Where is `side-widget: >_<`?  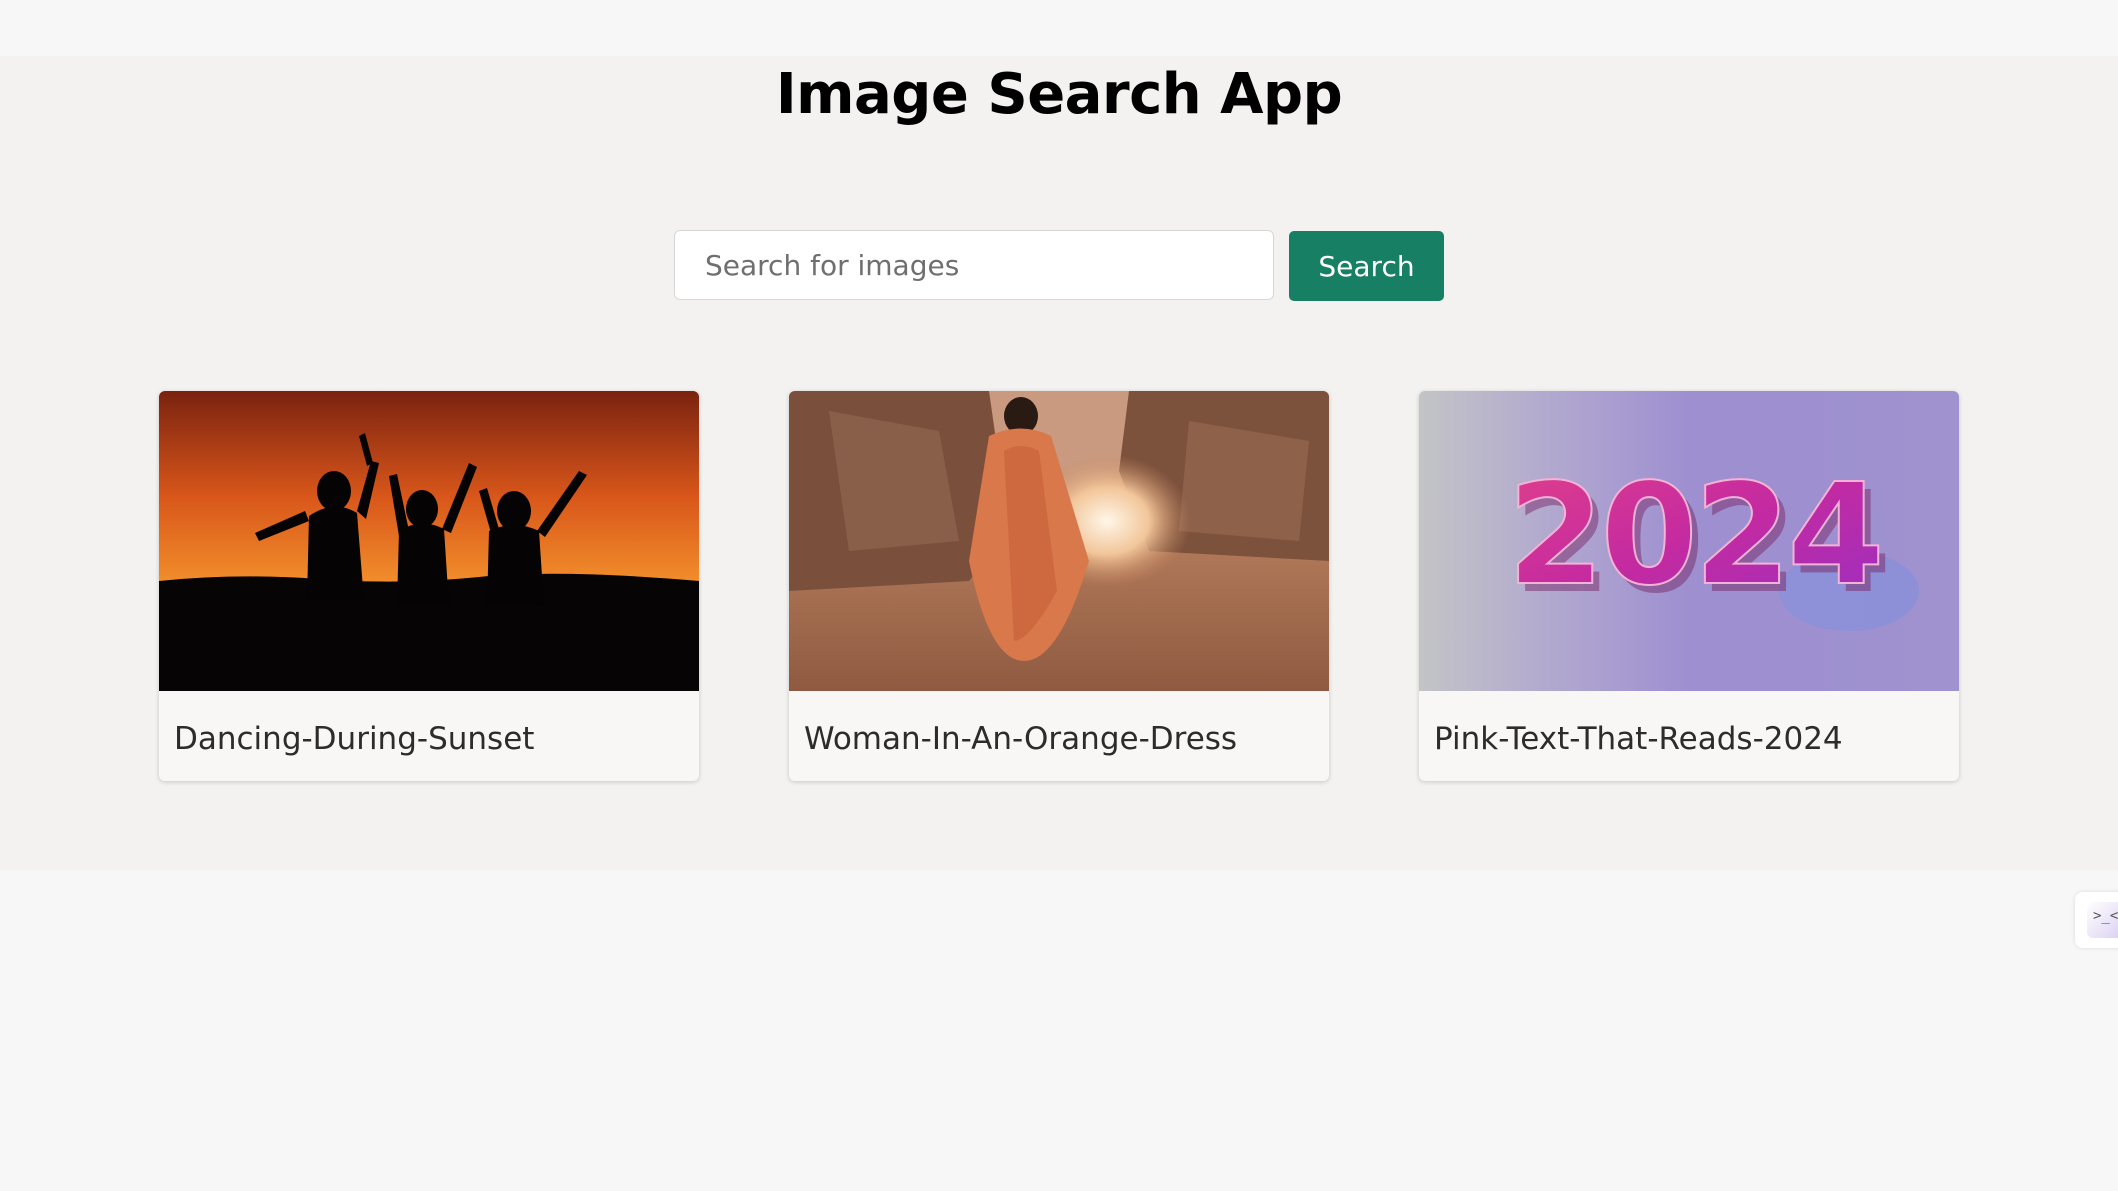
side-widget: >_< is located at coordinates (2096, 920).